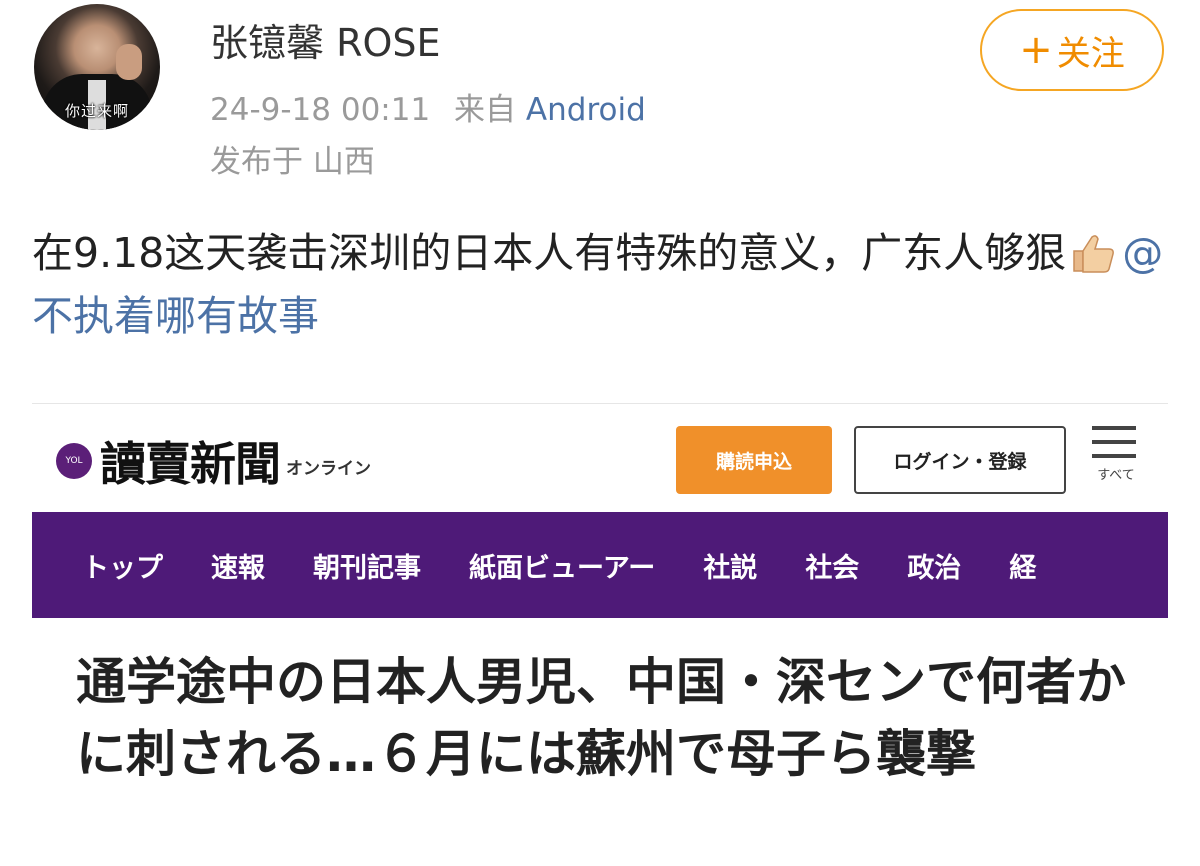  I want to click on post-meta: 24-9-18 00:11 来自 Android, so click(428, 106).